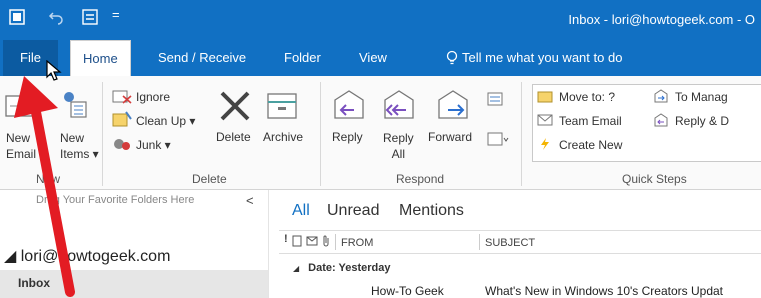  What do you see at coordinates (661, 120) in the screenshot?
I see `reply-delete-icon` at bounding box center [661, 120].